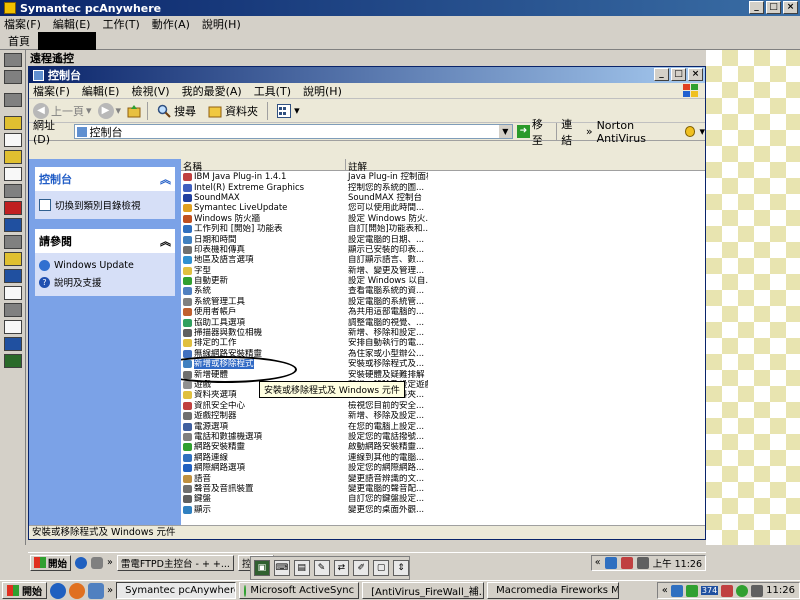 This screenshot has height=600, width=800. What do you see at coordinates (321, 568) in the screenshot?
I see `bottom-tool-edit-icon: ✎` at bounding box center [321, 568].